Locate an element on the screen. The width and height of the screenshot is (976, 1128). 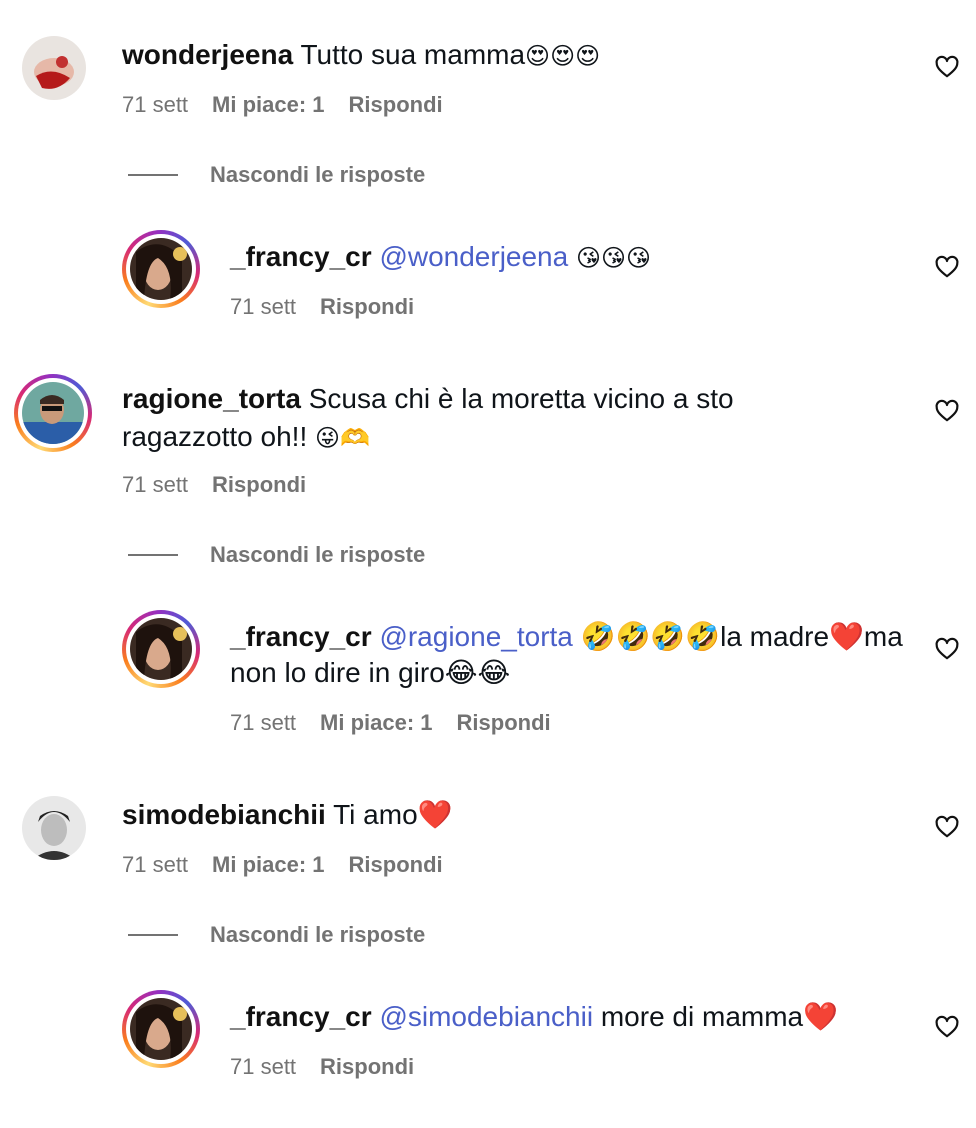
reply-emoji: ❤️ is located at coordinates (820, 1016).